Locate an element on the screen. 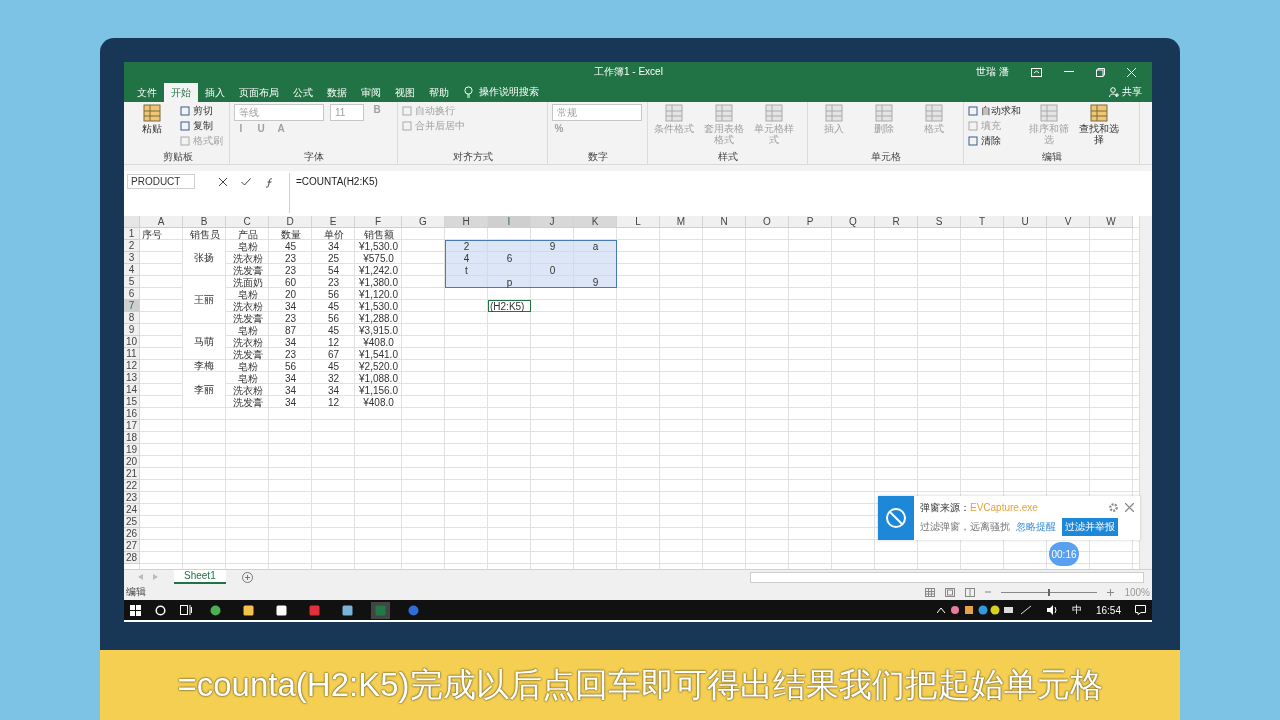 This screenshot has height=720, width=1280. windows-start-icon is located at coordinates (135, 610).